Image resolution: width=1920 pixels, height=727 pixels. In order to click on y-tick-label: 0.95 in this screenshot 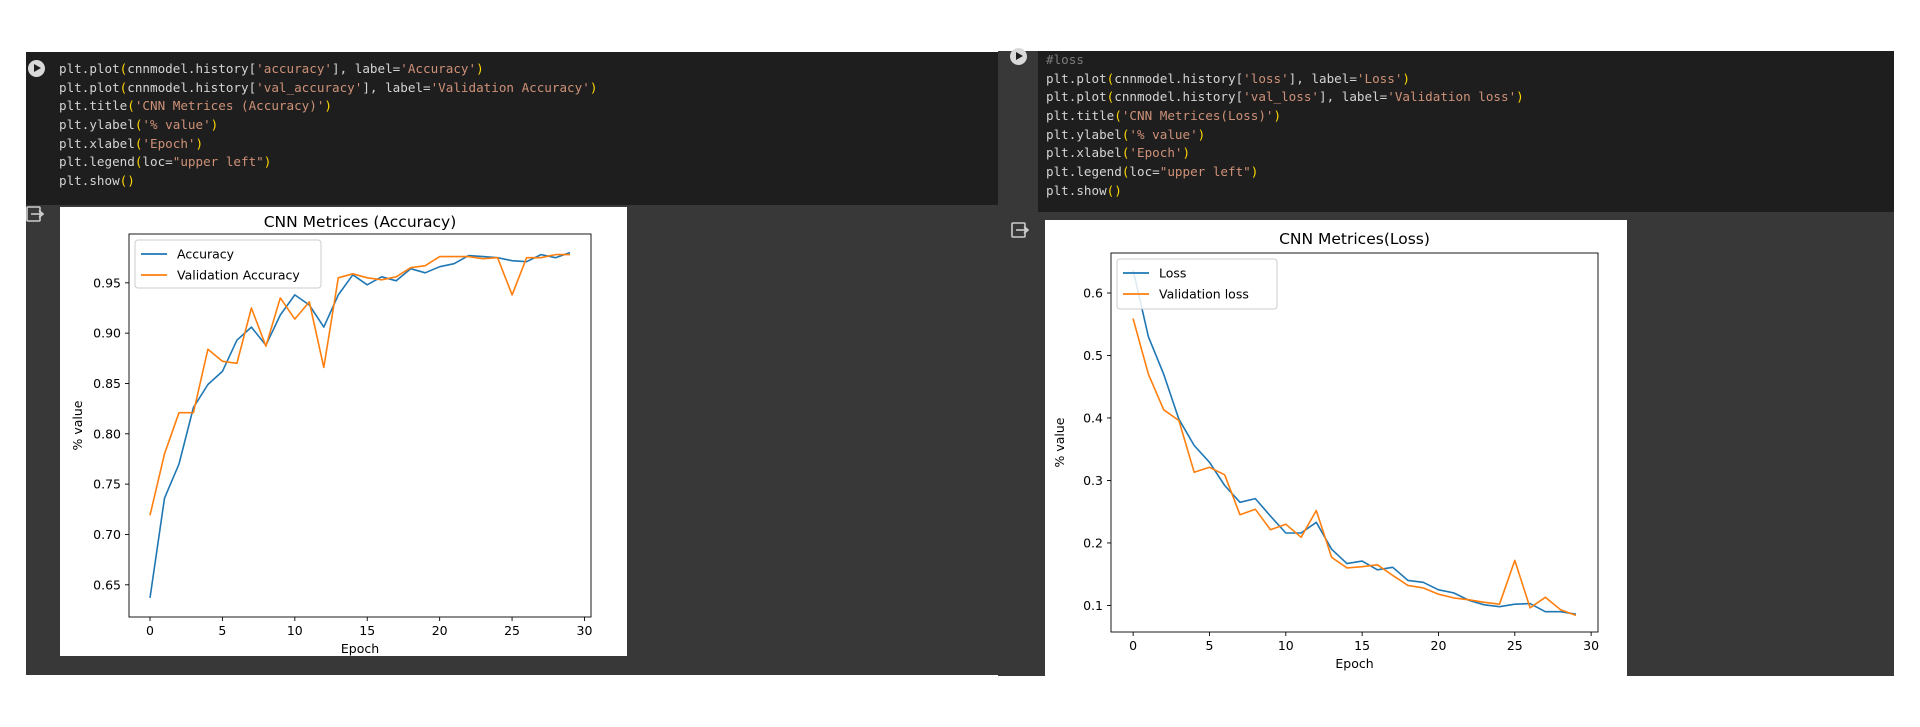, I will do `click(107, 282)`.